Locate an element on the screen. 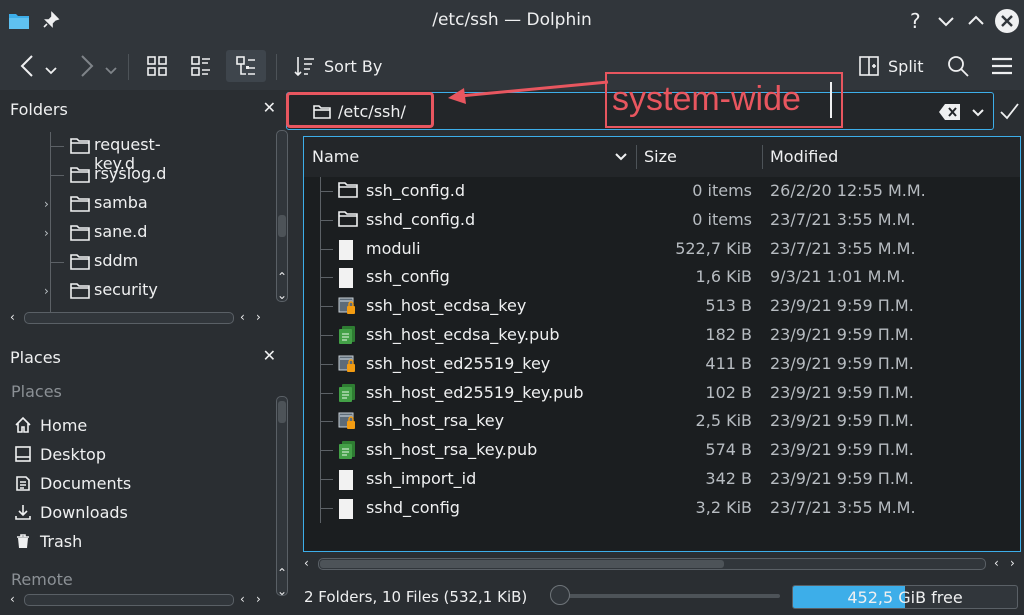  file-name: ssh_host_rsa_key is located at coordinates (435, 421).